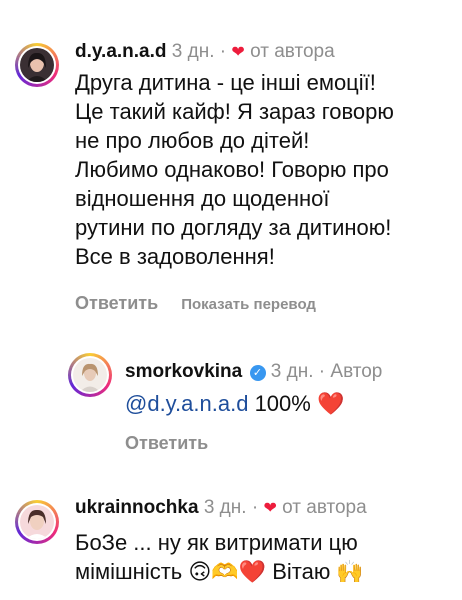  Describe the element at coordinates (234, 111) in the screenshot. I see `comment-line: Це такий кайф! Я зараз говорю` at that location.